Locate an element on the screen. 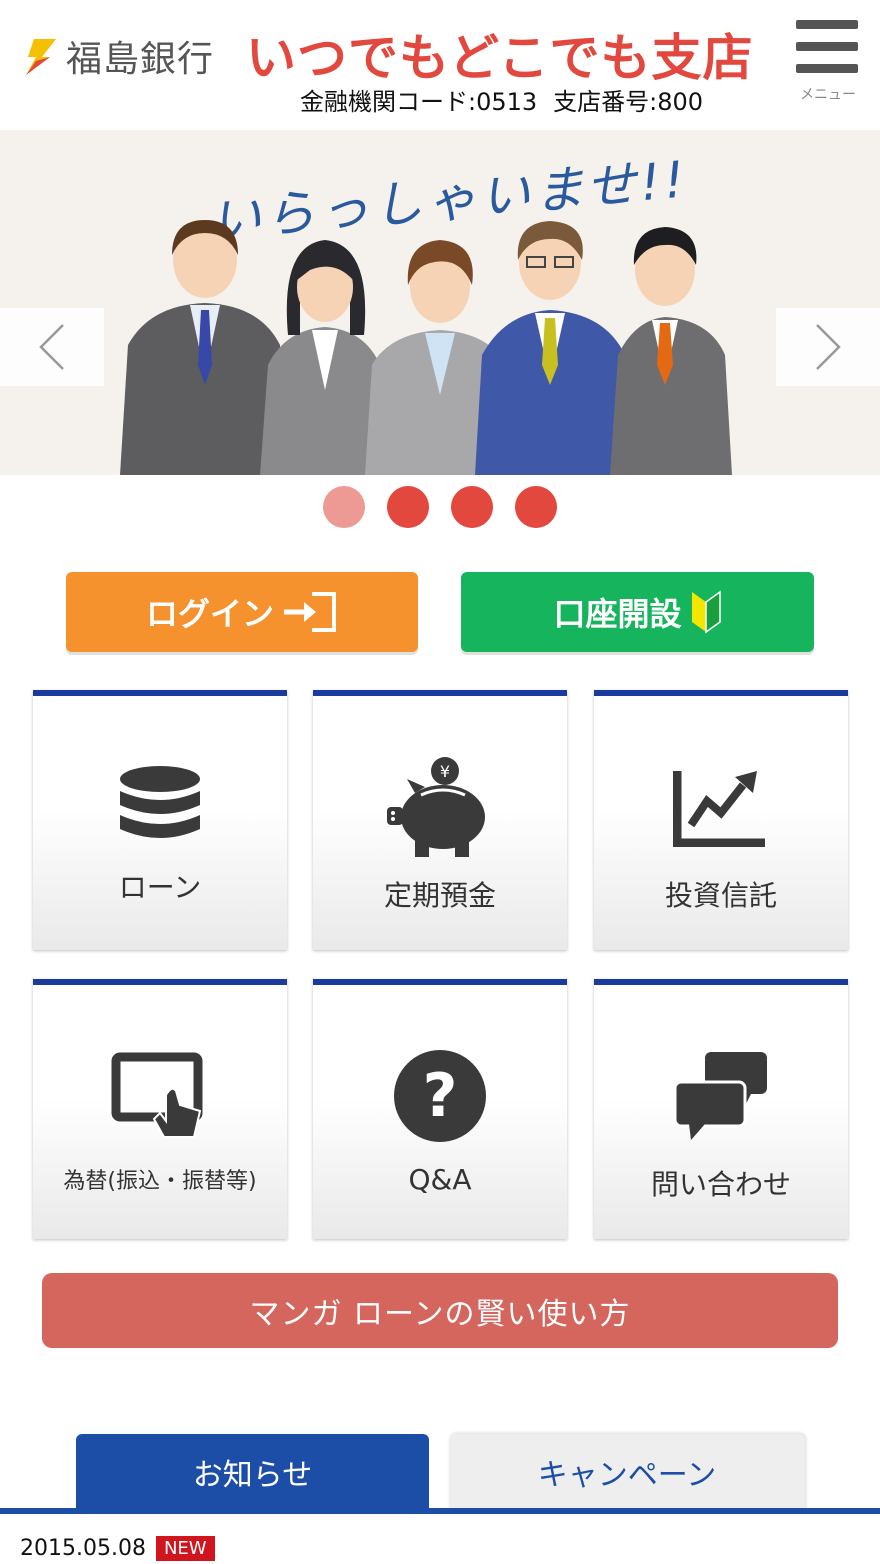 This screenshot has height=1564, width=880. tile-time-deposit: ¥ 定期預金 is located at coordinates (440, 820).